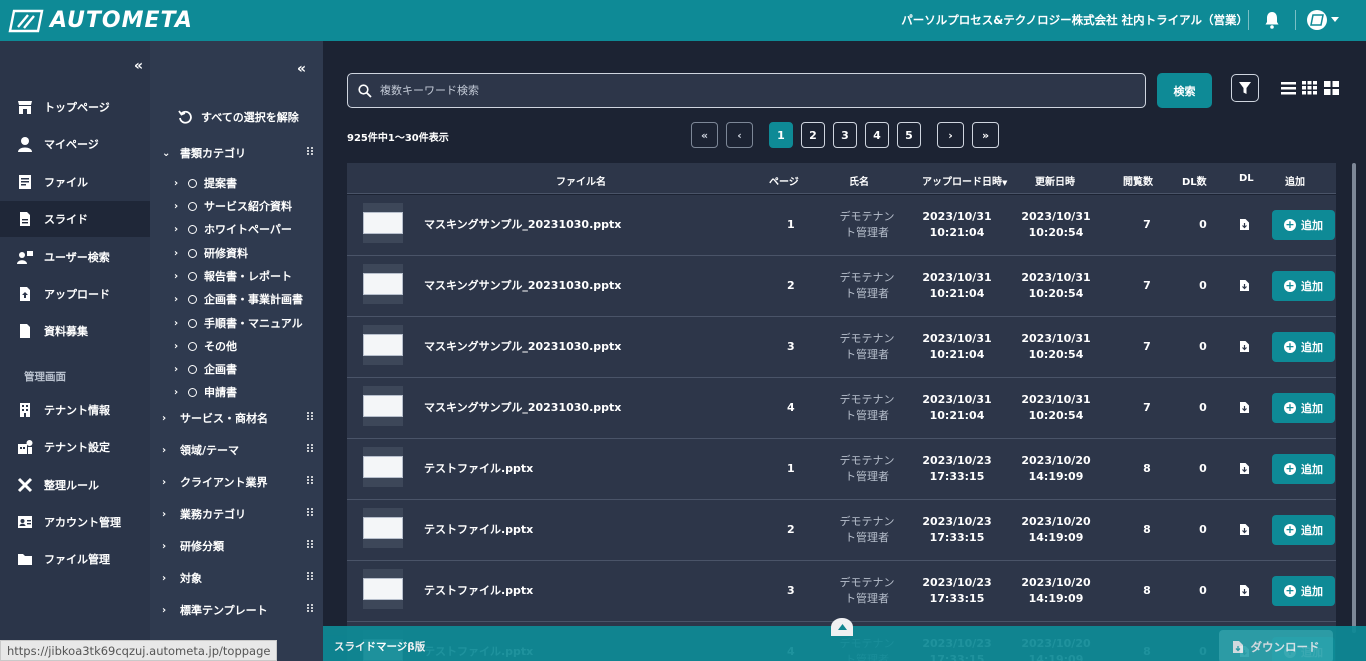 The width and height of the screenshot is (1366, 661). Describe the element at coordinates (138, 66) in the screenshot. I see `sidebar-collapse-button: «` at that location.